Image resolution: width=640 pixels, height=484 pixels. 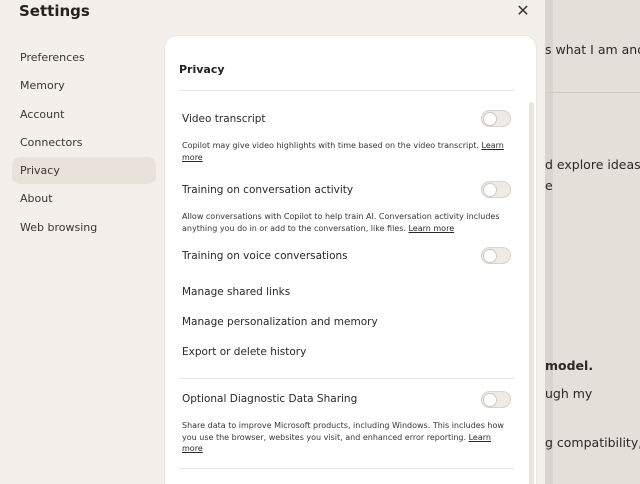 I want to click on training-conversation-toggle, so click(x=496, y=189).